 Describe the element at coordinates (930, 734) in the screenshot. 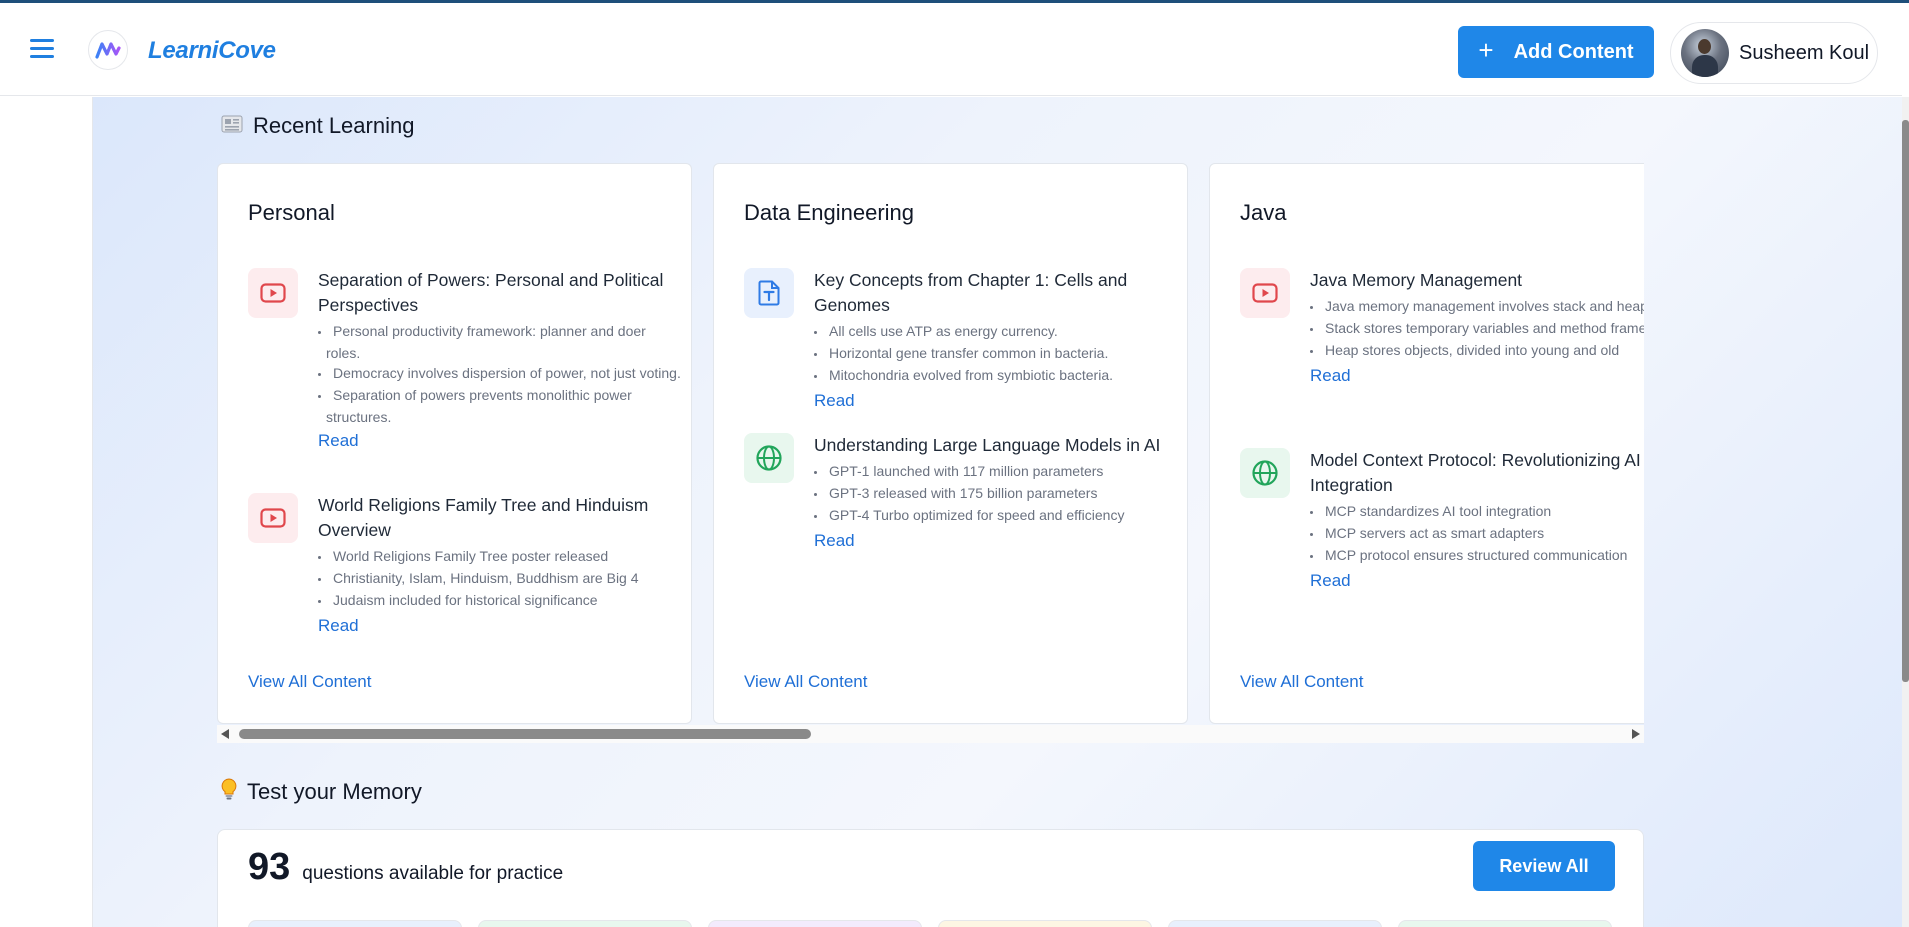

I see `carousel-scrollbar` at that location.